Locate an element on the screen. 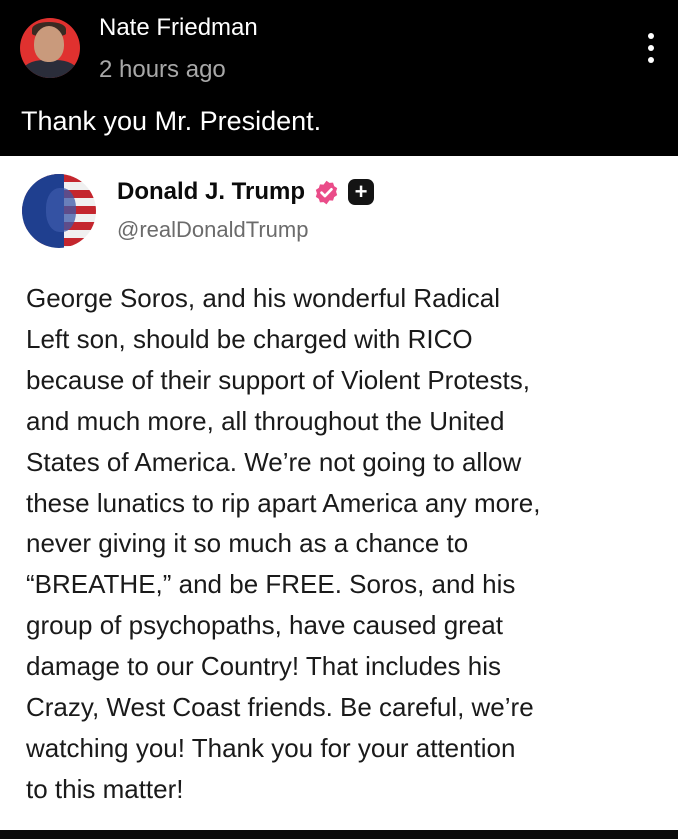  quoted-avatar is located at coordinates (59, 211).